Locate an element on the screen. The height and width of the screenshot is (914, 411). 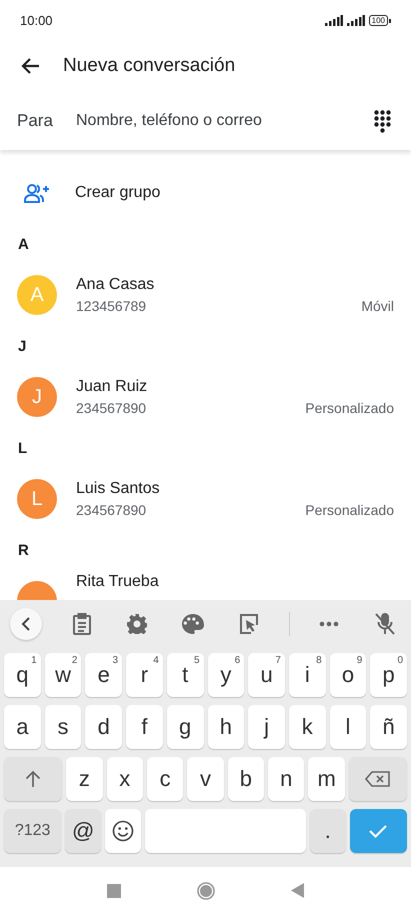
key: m is located at coordinates (326, 779).